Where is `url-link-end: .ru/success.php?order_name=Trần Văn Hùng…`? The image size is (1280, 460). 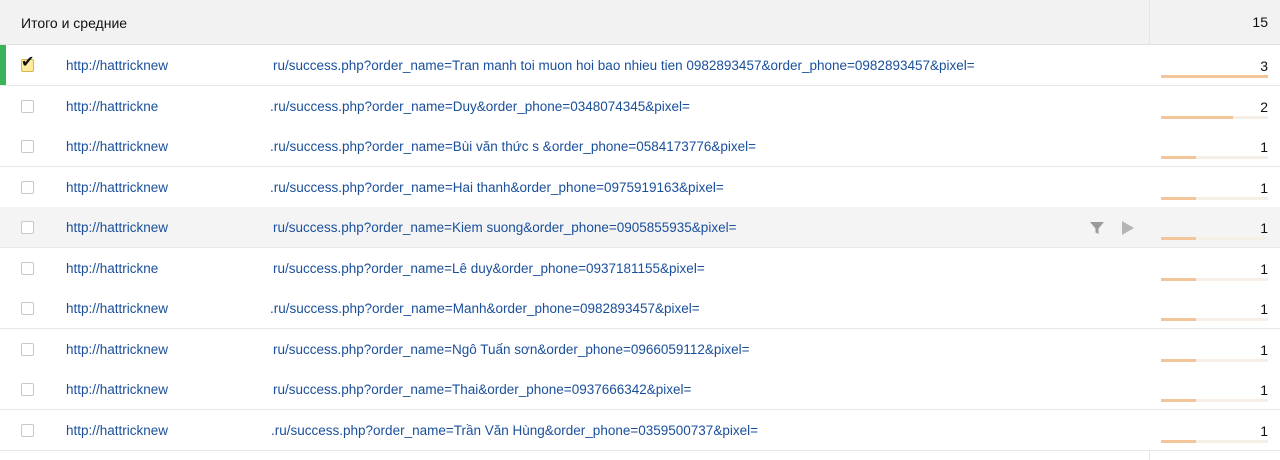
url-link-end: .ru/success.php?order_name=Trần Văn Hùng… is located at coordinates (514, 430).